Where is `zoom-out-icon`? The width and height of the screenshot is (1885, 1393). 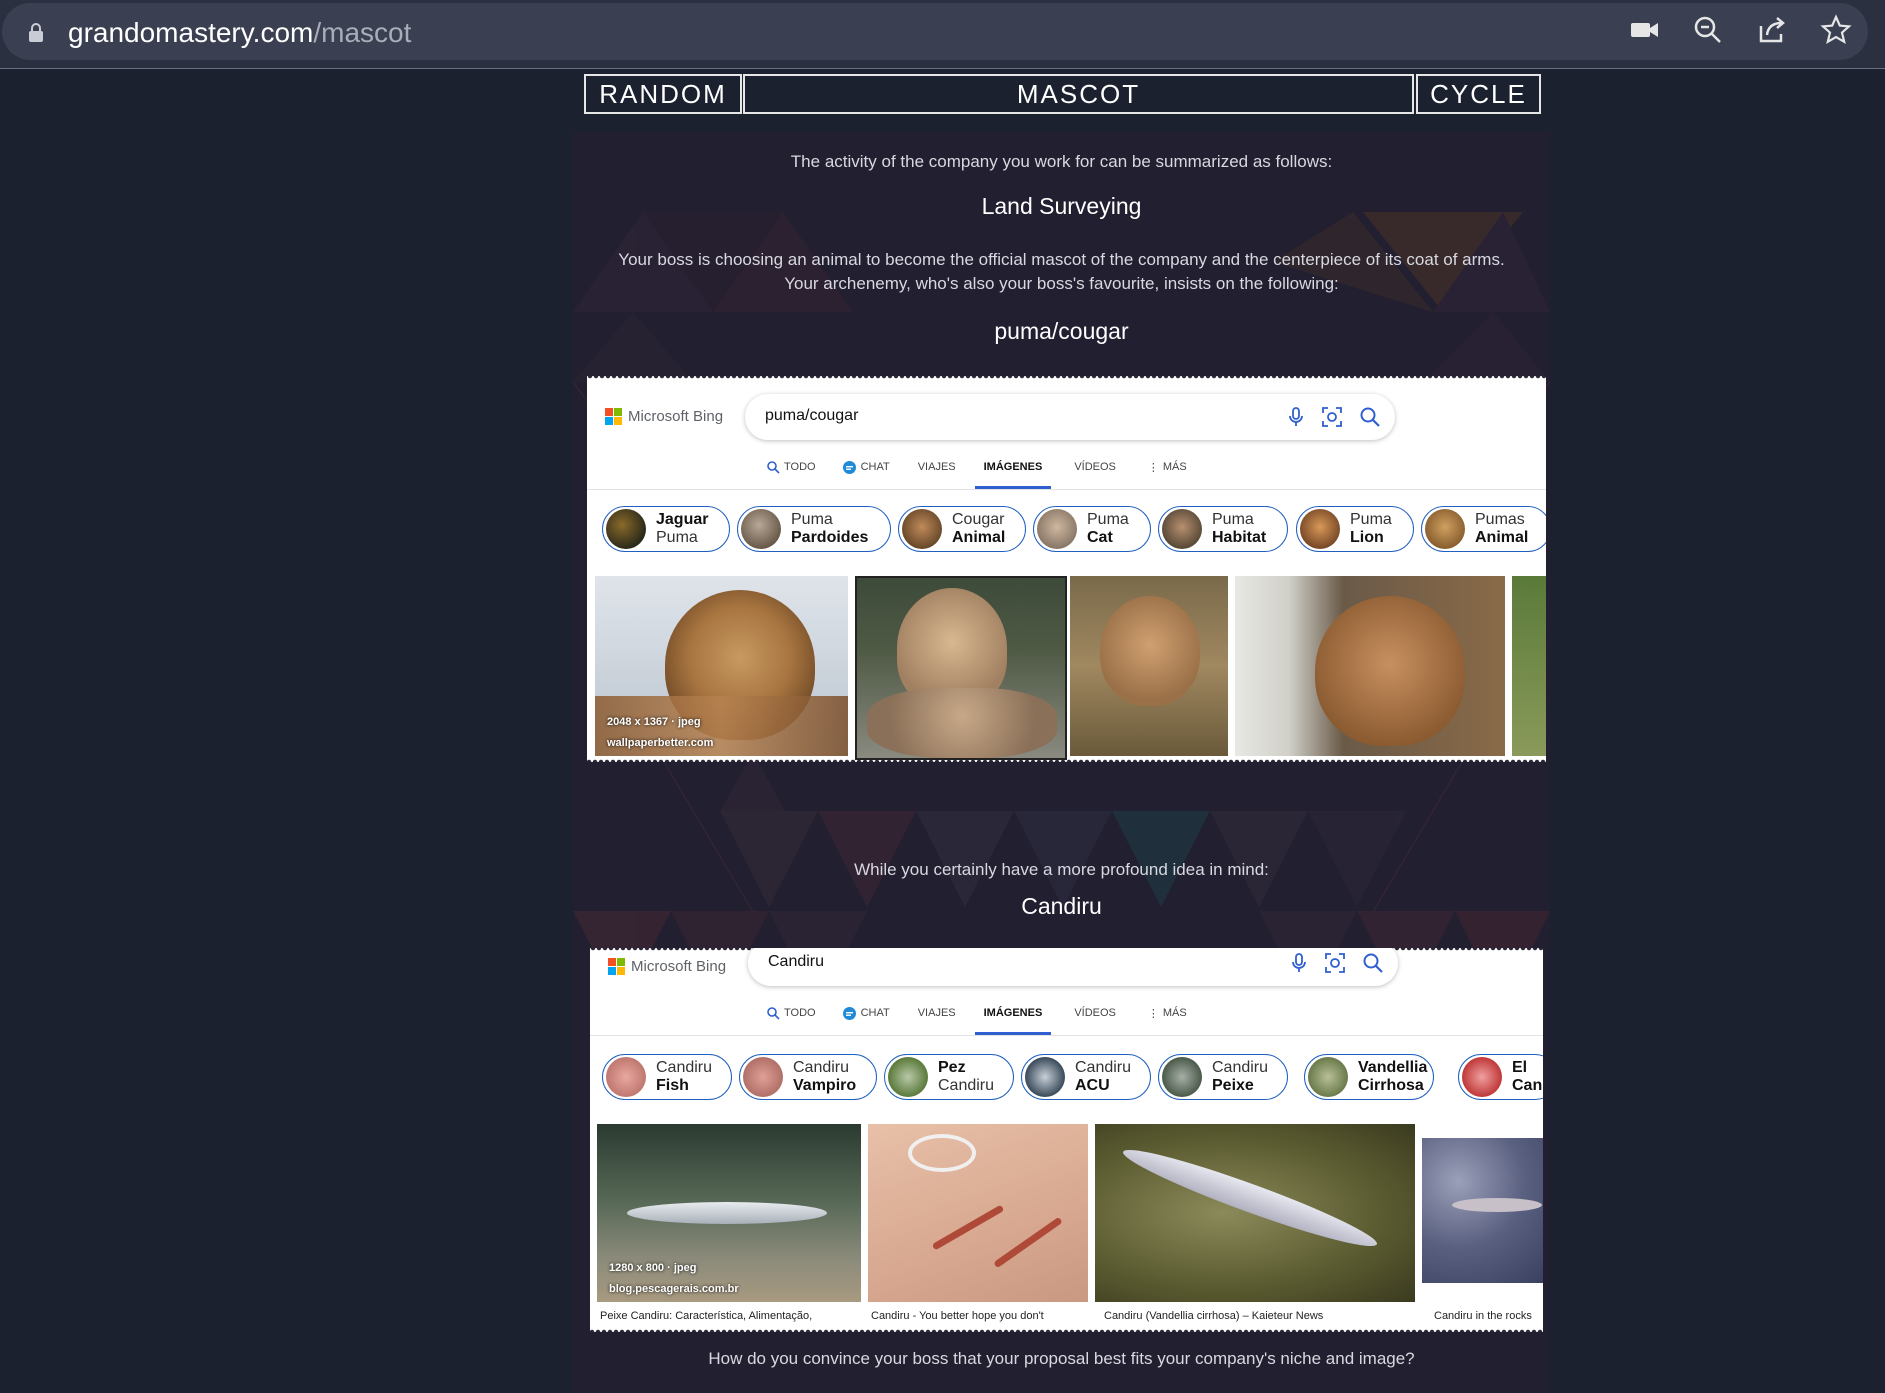
zoom-out-icon is located at coordinates (1708, 30).